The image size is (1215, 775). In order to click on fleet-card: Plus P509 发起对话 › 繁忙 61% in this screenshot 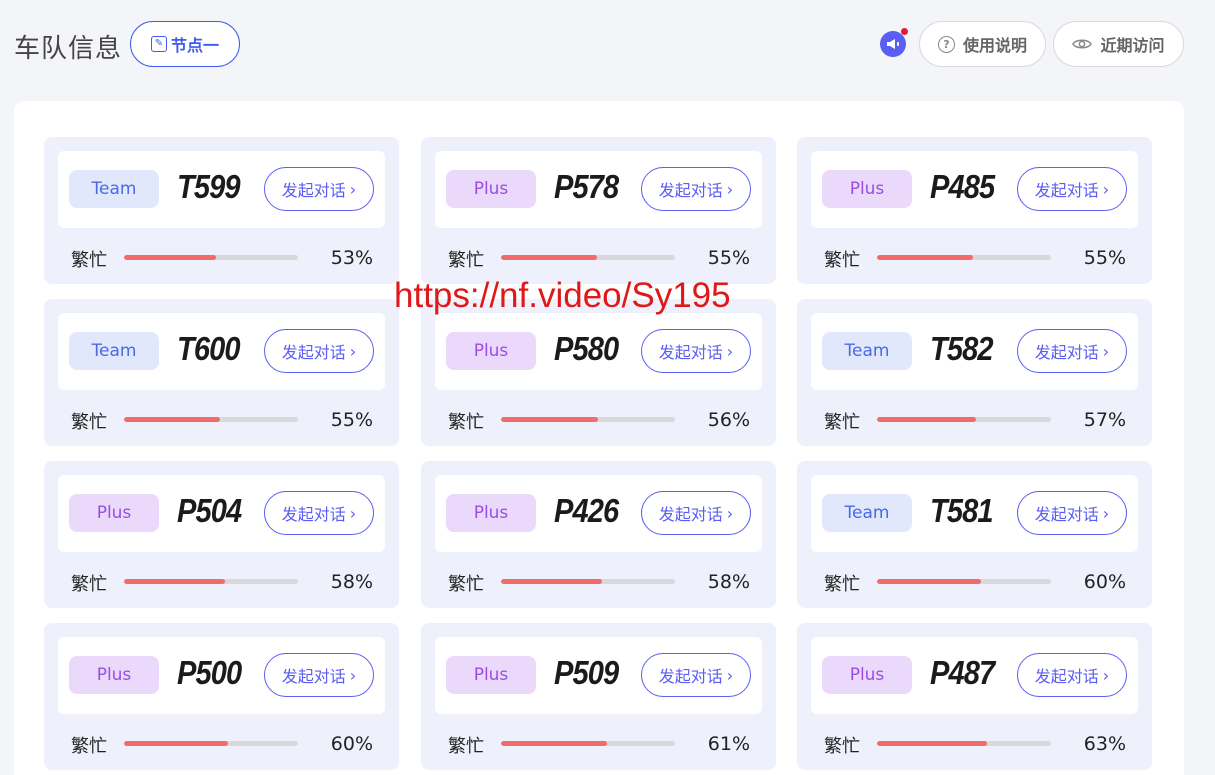, I will do `click(598, 696)`.